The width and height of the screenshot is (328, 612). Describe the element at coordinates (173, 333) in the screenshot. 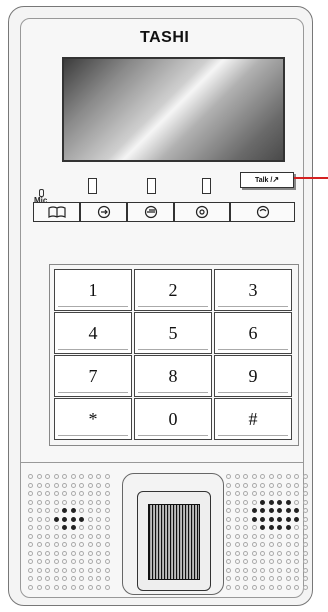

I see `key-5: 5` at that location.